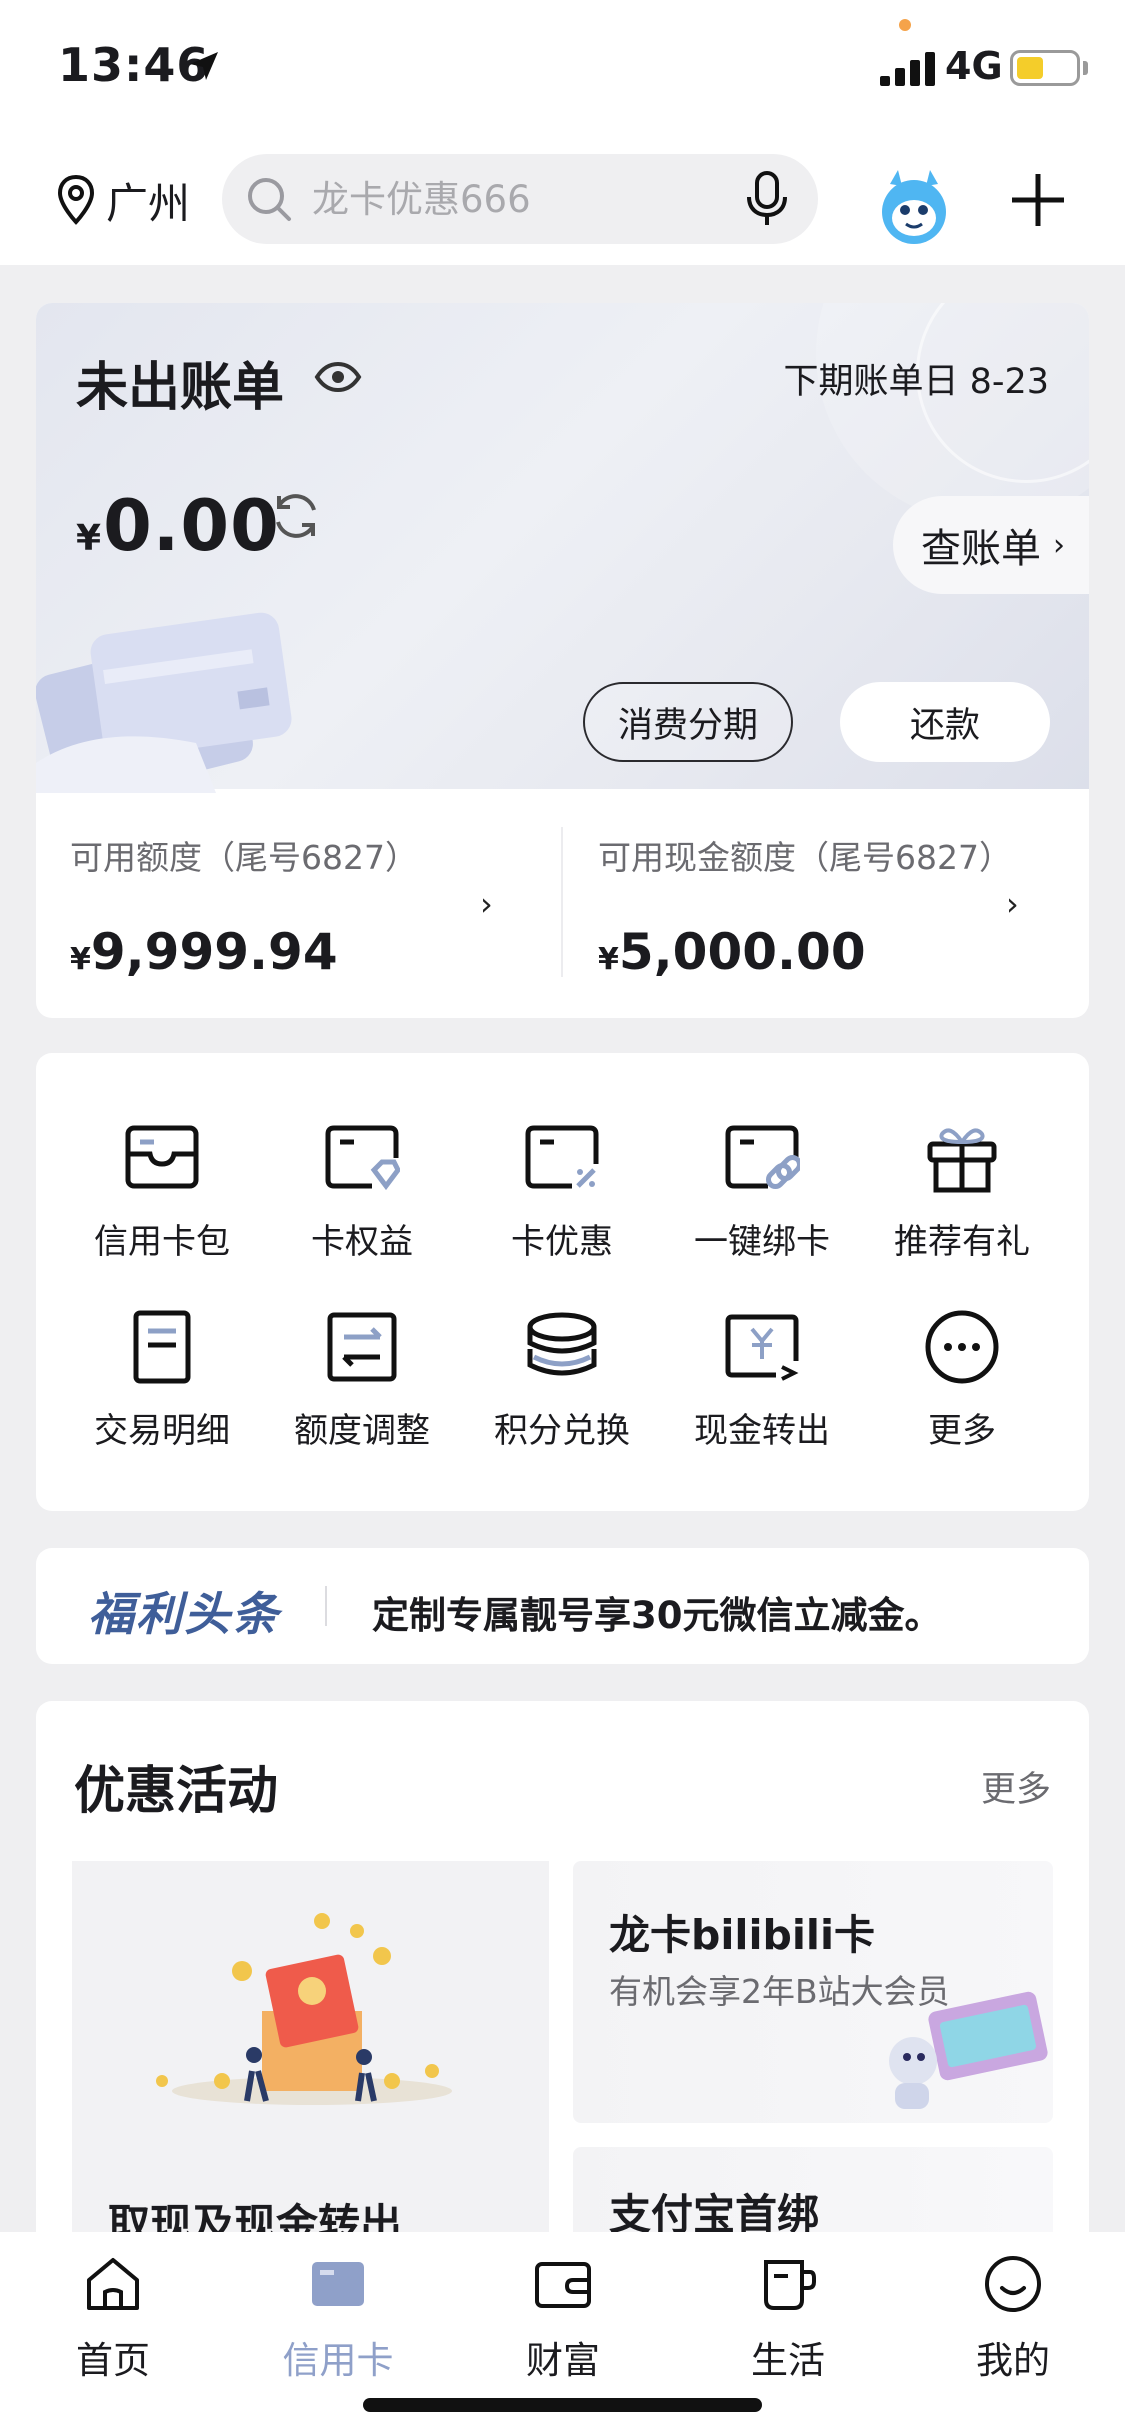  Describe the element at coordinates (762, 1389) in the screenshot. I see `quick-action-cash-transfer: 现金转出` at that location.